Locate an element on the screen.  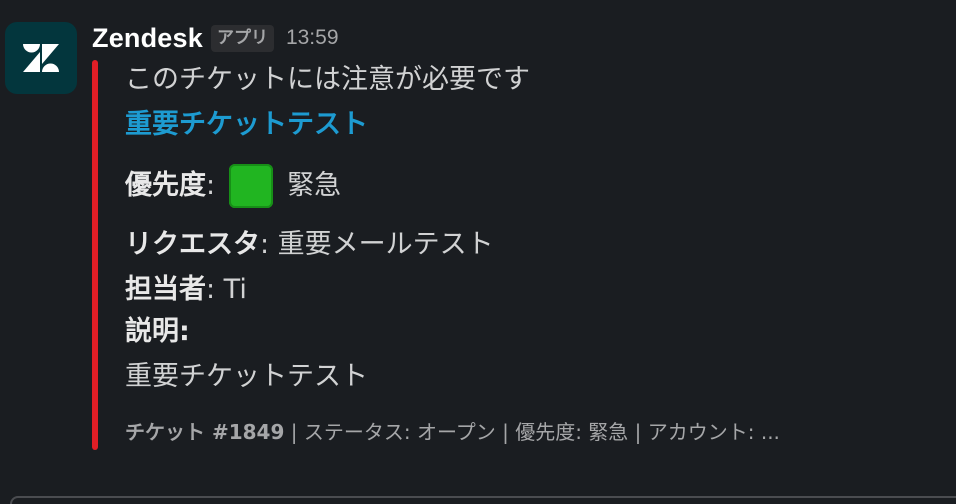
sender-name: Zendesk is located at coordinates (147, 38).